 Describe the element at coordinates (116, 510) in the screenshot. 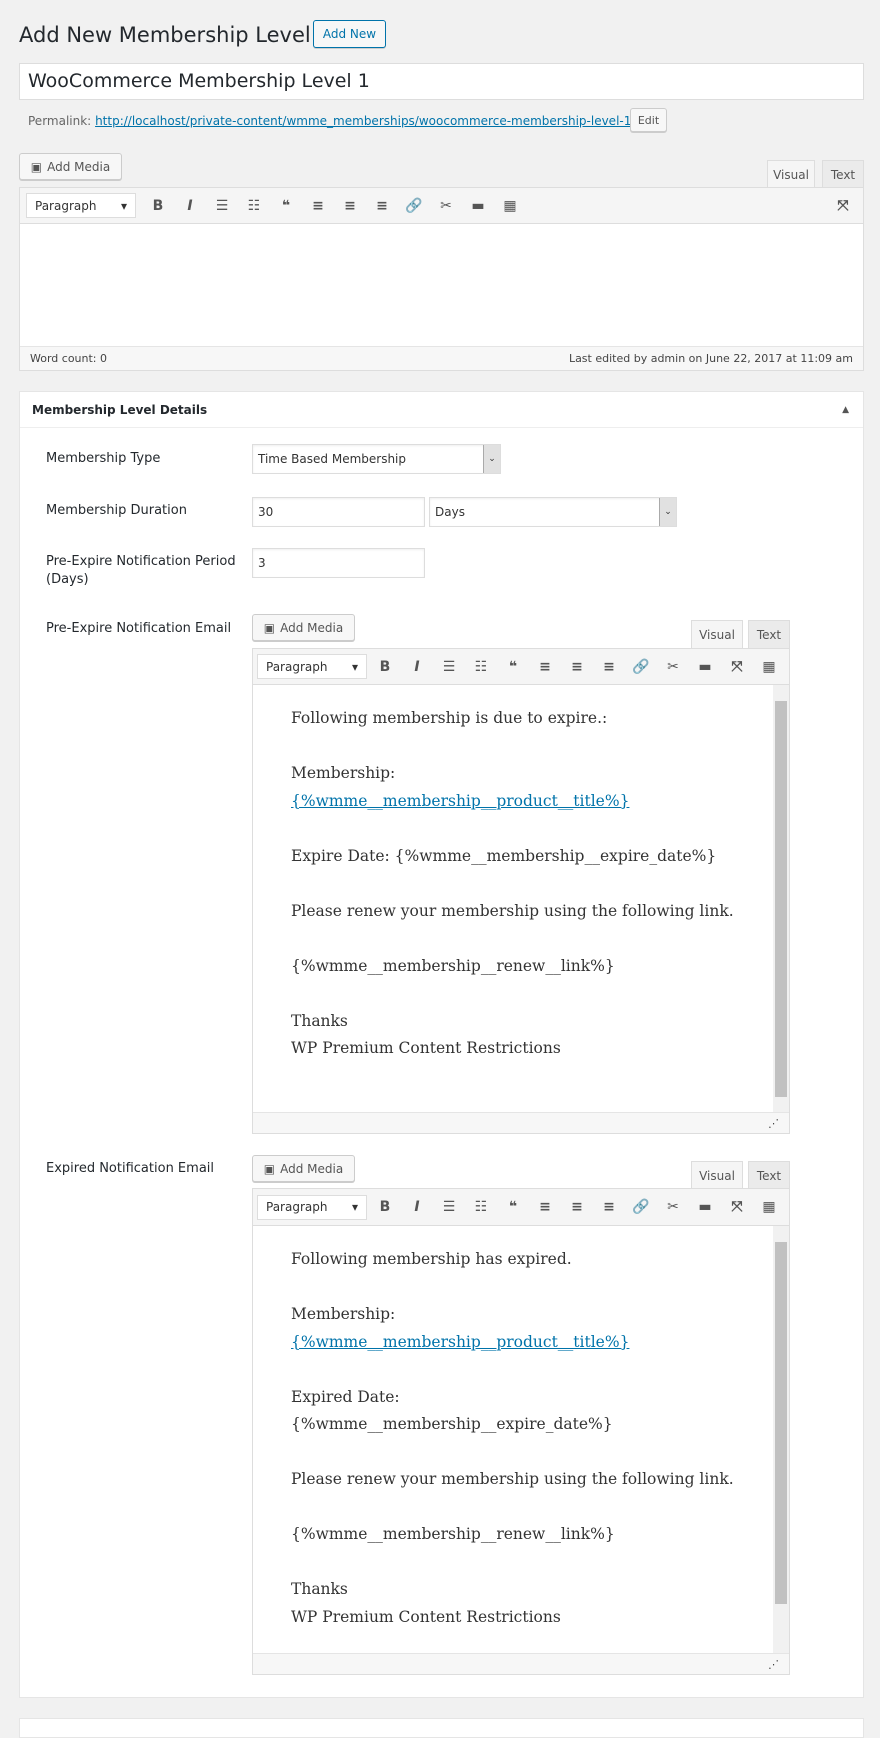

I see `membership-duration-label: Membership Duration` at that location.